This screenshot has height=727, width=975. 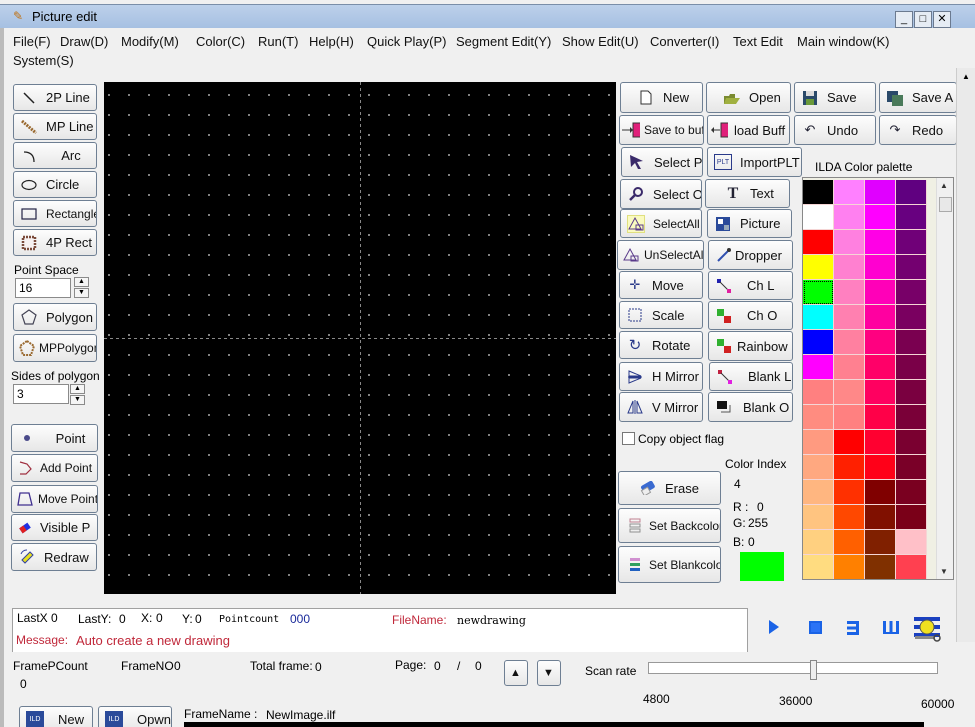 I want to click on undo-button: ↶ Undo, so click(x=835, y=130).